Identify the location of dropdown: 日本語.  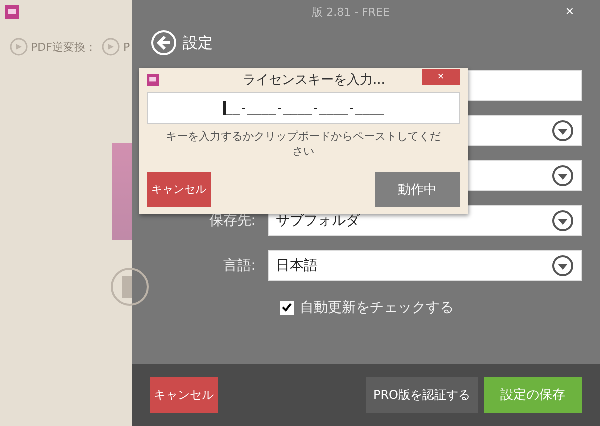
(425, 265).